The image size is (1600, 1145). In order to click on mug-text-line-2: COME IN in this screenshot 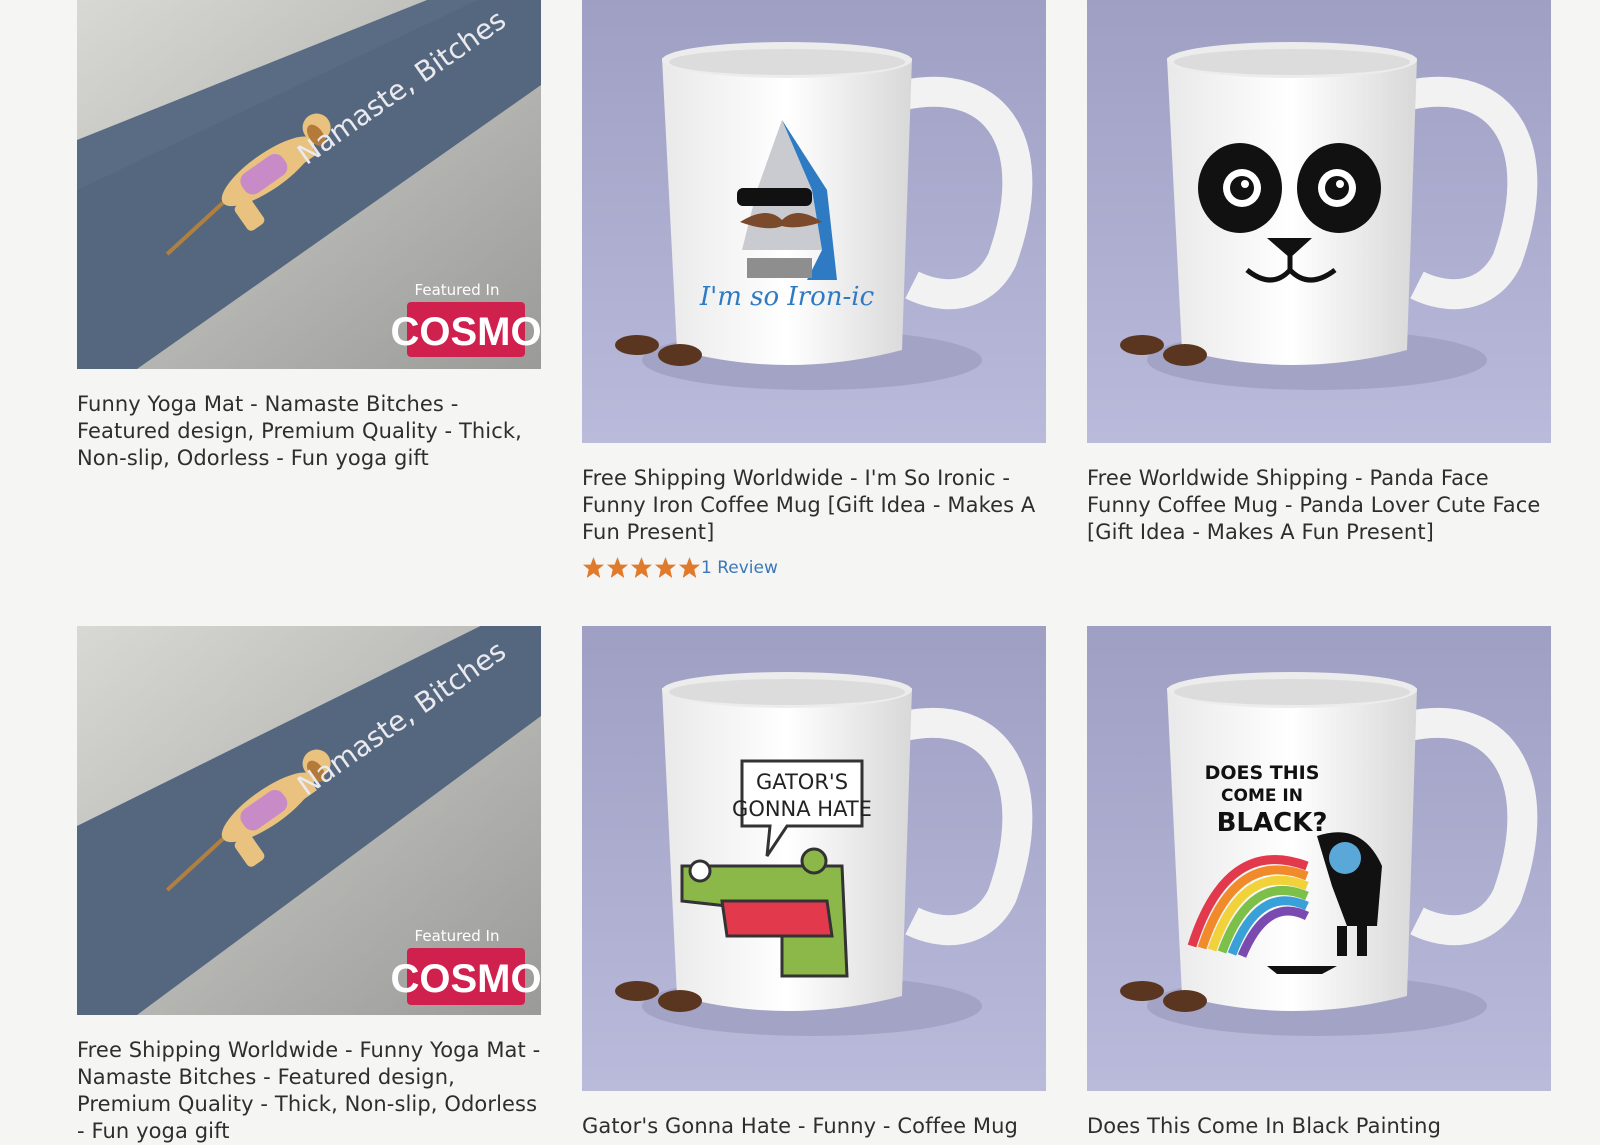, I will do `click(1262, 796)`.